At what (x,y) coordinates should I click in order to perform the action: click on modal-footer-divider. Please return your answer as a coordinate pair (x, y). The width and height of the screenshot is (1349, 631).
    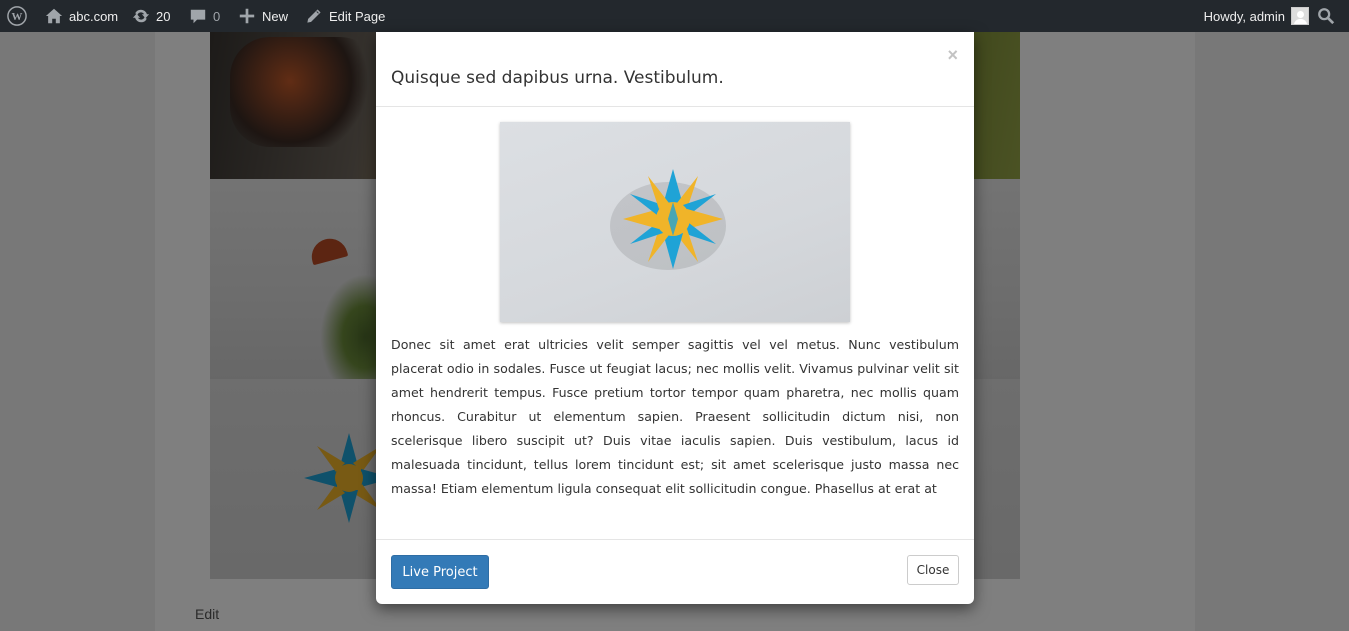
    Looking at the image, I should click on (675, 539).